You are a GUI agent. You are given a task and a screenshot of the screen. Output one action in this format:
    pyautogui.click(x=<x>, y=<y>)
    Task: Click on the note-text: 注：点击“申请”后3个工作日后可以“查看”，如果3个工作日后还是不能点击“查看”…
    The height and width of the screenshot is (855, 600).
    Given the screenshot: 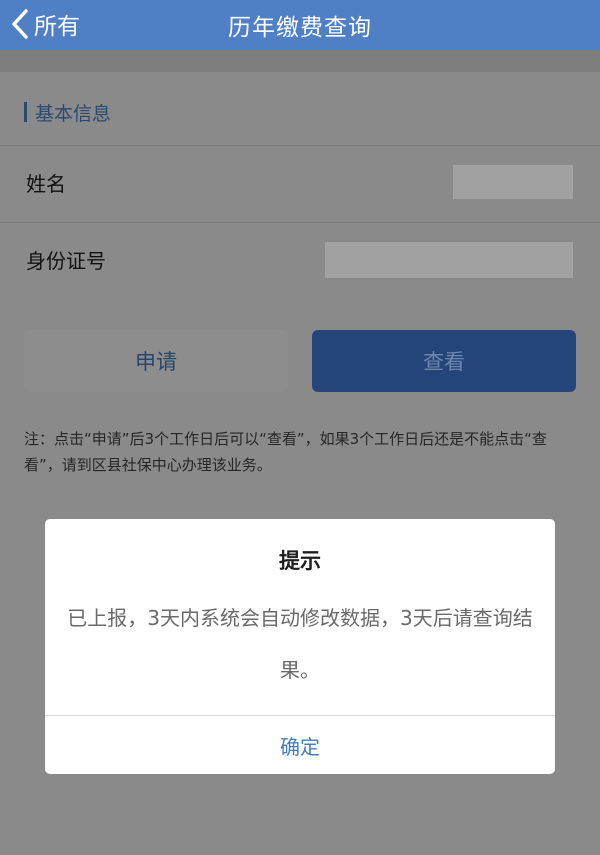 What is the action you would take?
    pyautogui.click(x=285, y=452)
    